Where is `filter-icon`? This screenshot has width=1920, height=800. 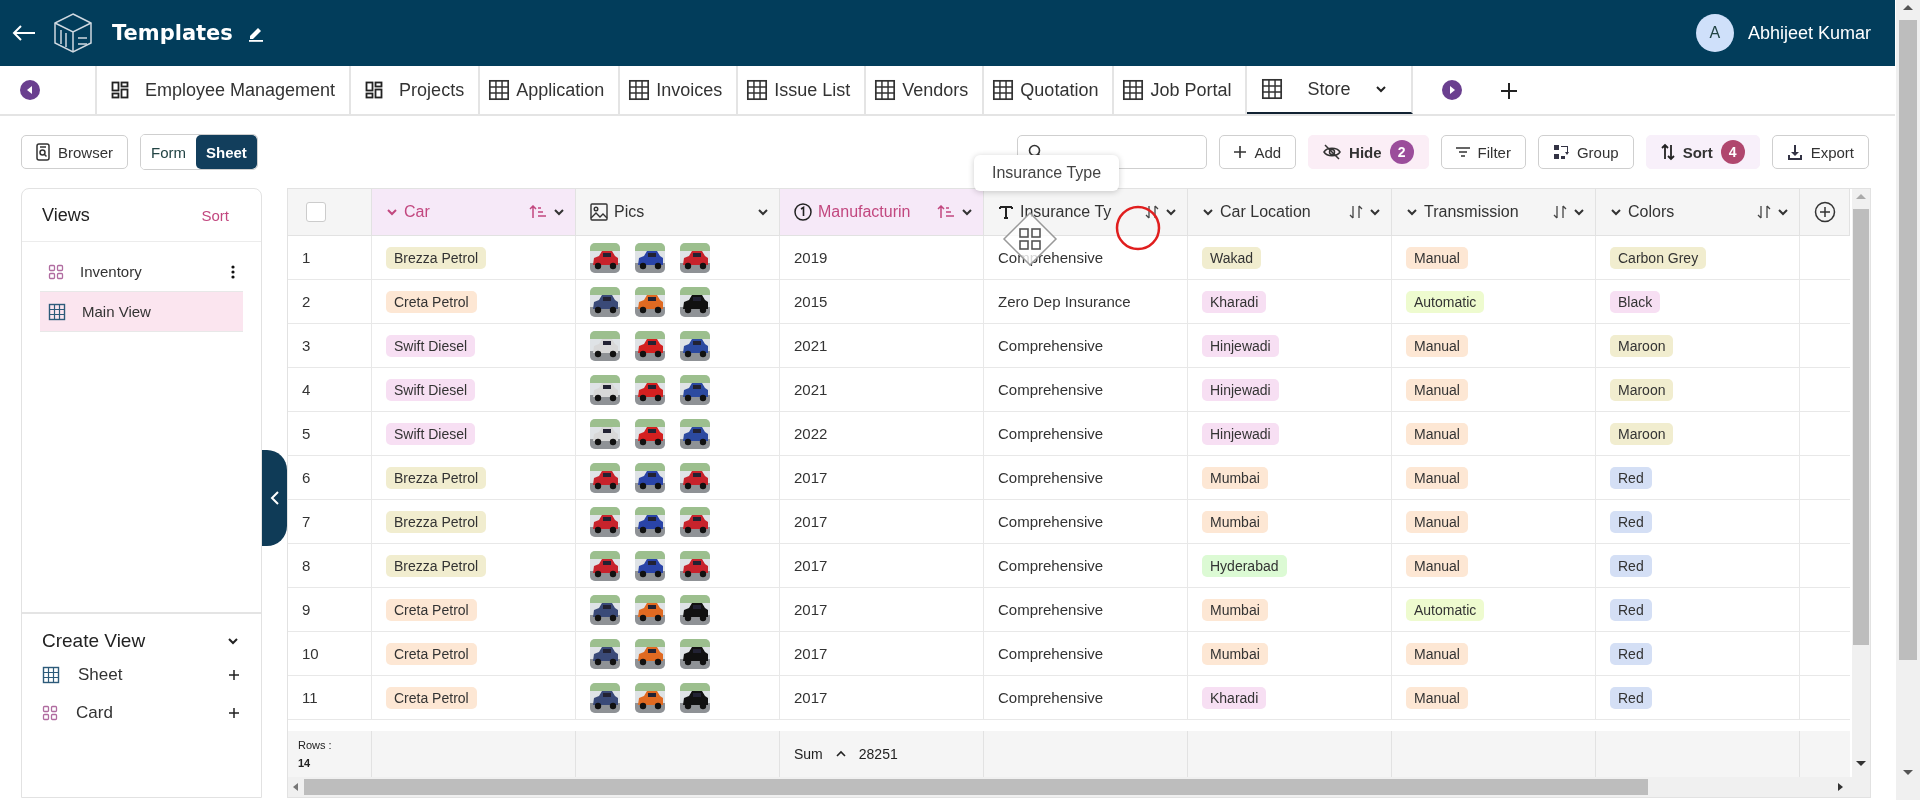 filter-icon is located at coordinates (1462, 152).